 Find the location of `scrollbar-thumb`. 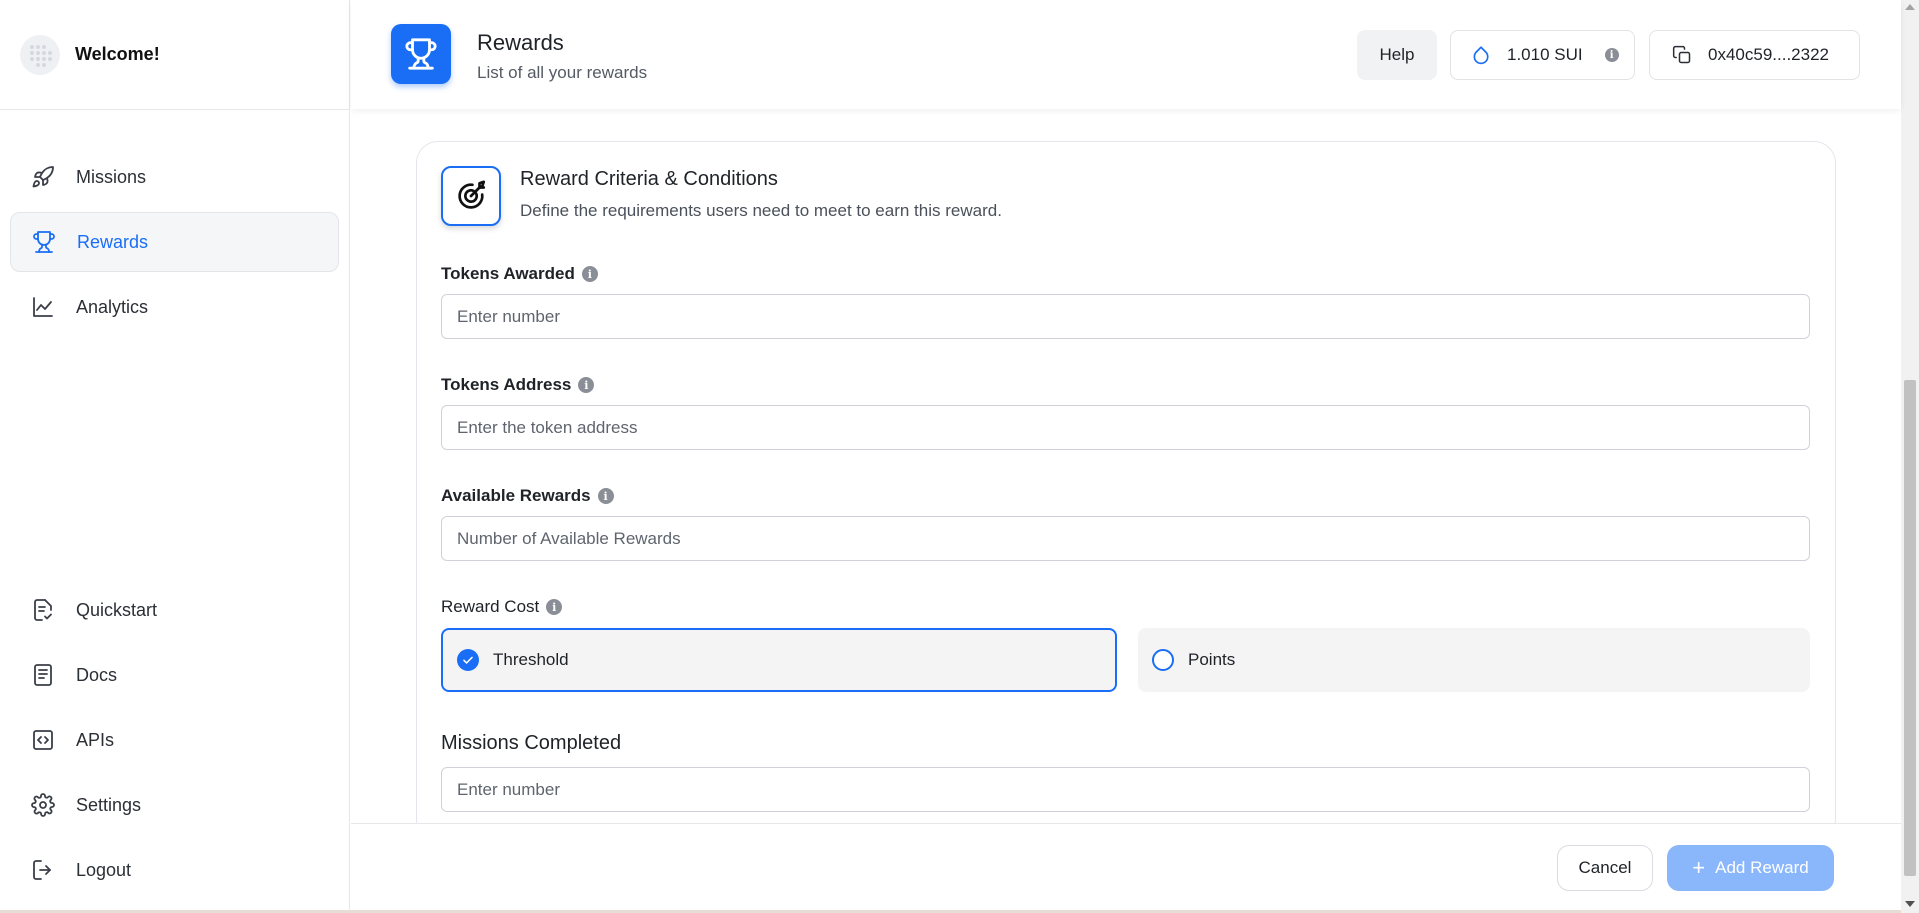

scrollbar-thumb is located at coordinates (1910, 628).